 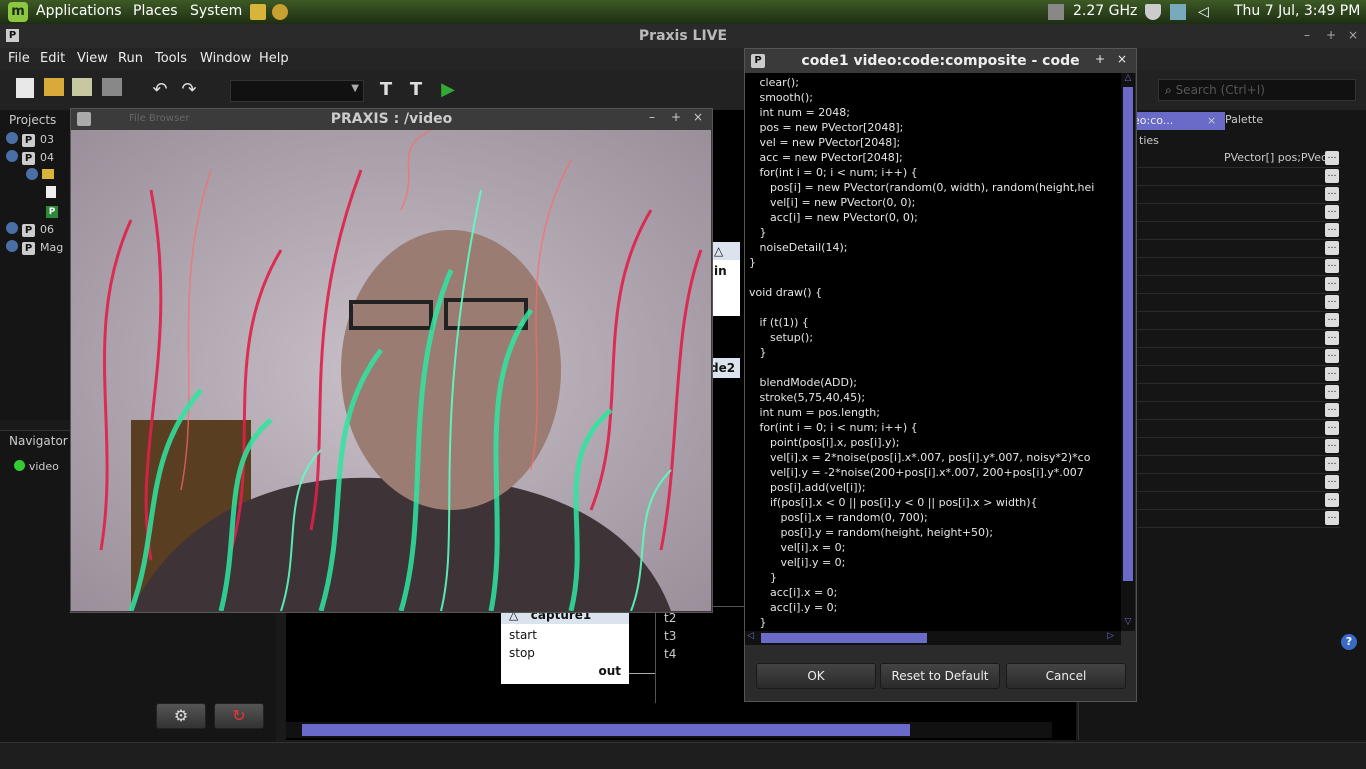 What do you see at coordinates (1244, 119) in the screenshot?
I see `tab-palette: Palette` at bounding box center [1244, 119].